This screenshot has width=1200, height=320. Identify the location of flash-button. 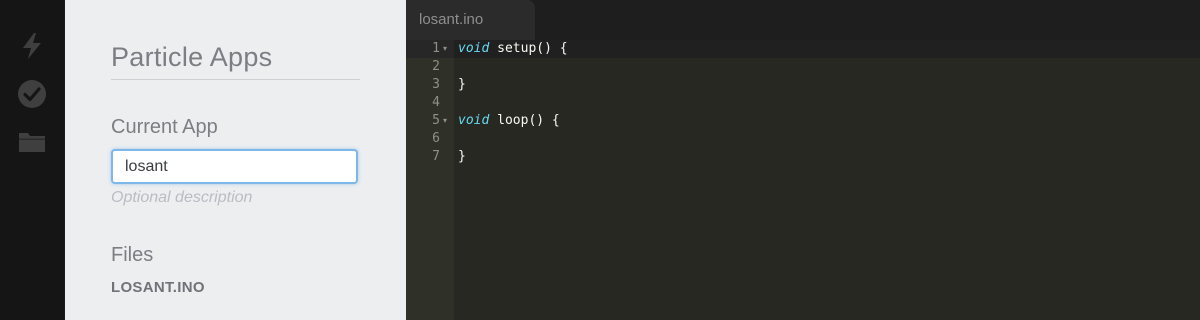
(32, 46).